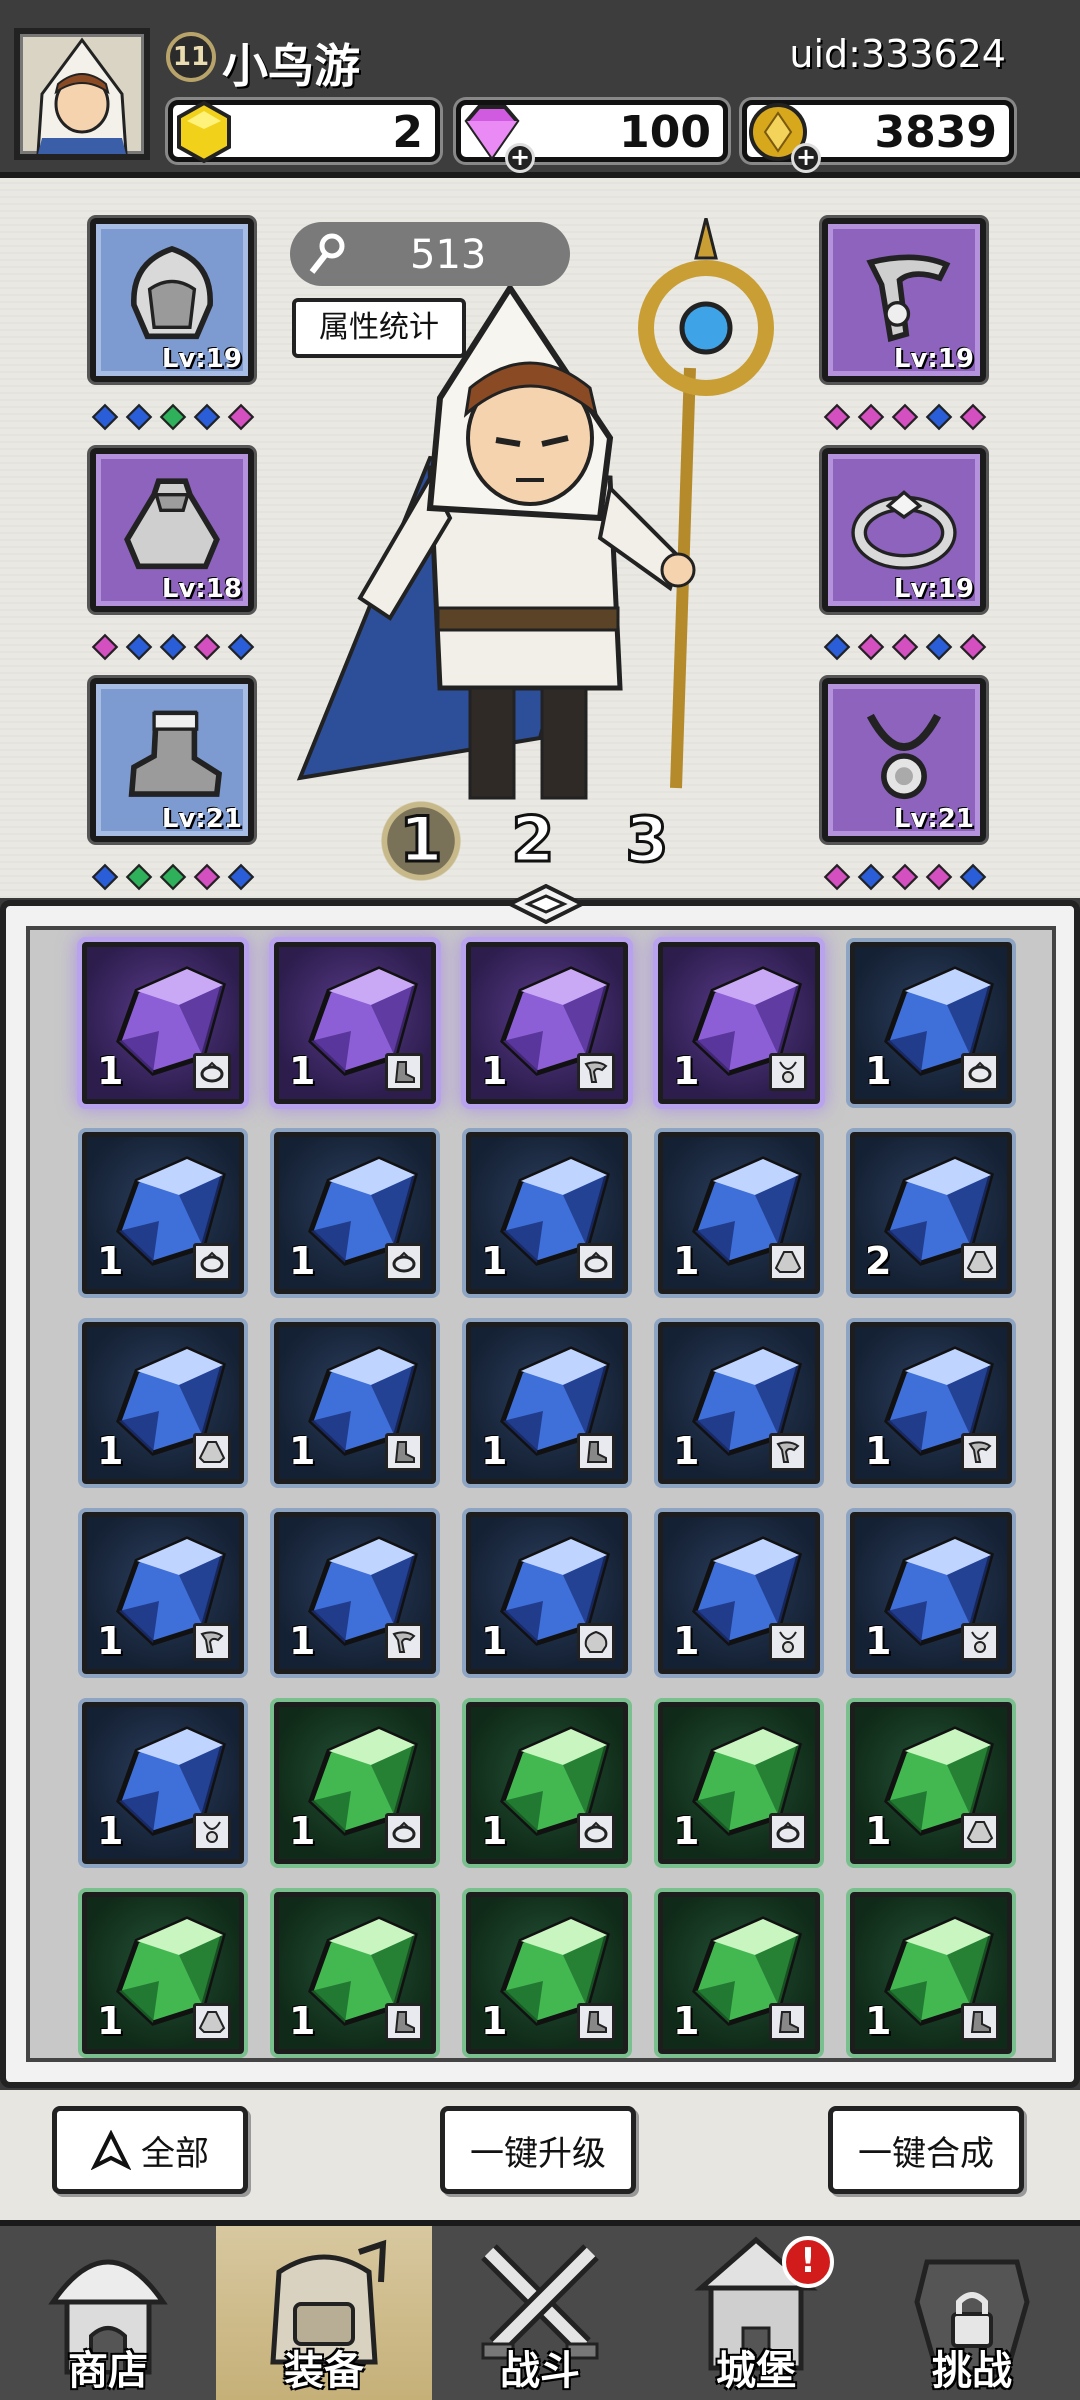 The image size is (1080, 2400). I want to click on merge-all-button: 一键合成, so click(926, 2150).